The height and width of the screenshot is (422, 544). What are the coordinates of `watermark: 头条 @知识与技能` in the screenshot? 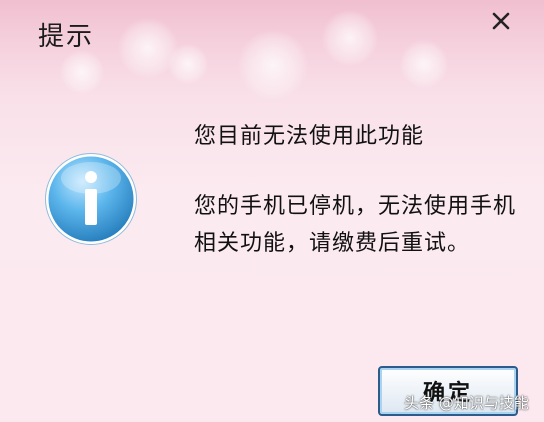 It's located at (466, 403).